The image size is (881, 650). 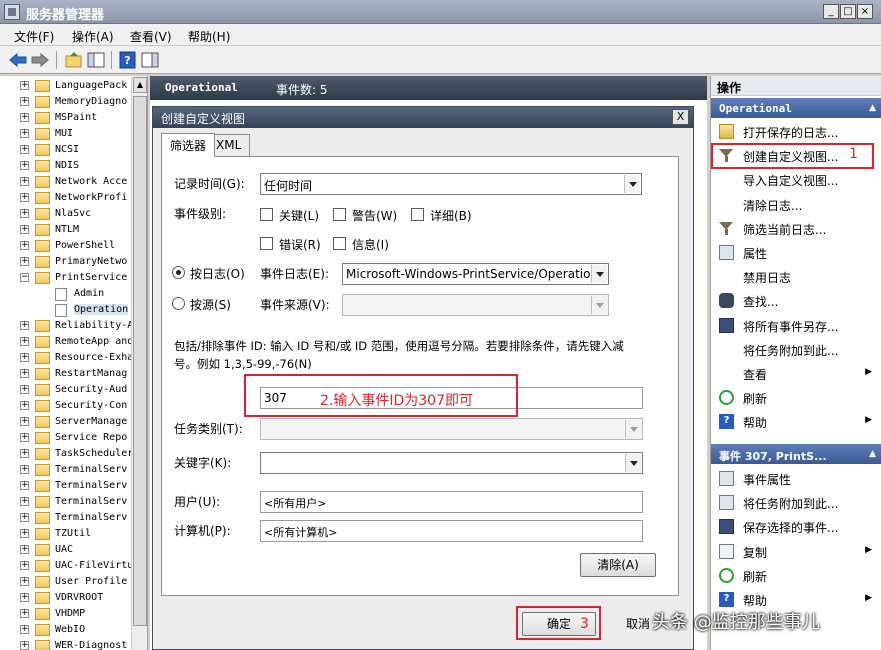 What do you see at coordinates (451, 531) in the screenshot?
I see `computer-input: <所有计算机>` at bounding box center [451, 531].